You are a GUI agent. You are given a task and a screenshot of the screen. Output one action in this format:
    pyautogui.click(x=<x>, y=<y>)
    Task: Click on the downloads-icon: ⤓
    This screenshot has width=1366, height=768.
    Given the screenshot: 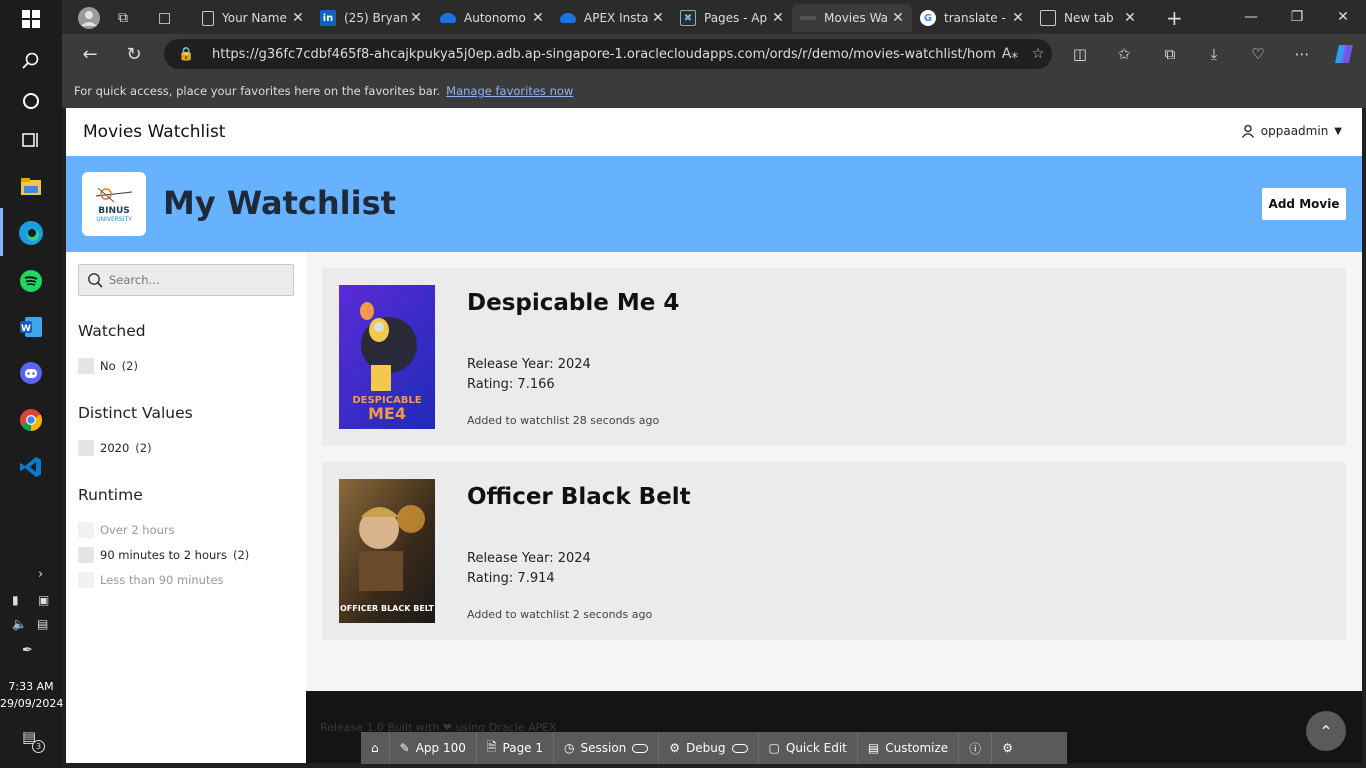 What is the action you would take?
    pyautogui.click(x=1214, y=54)
    